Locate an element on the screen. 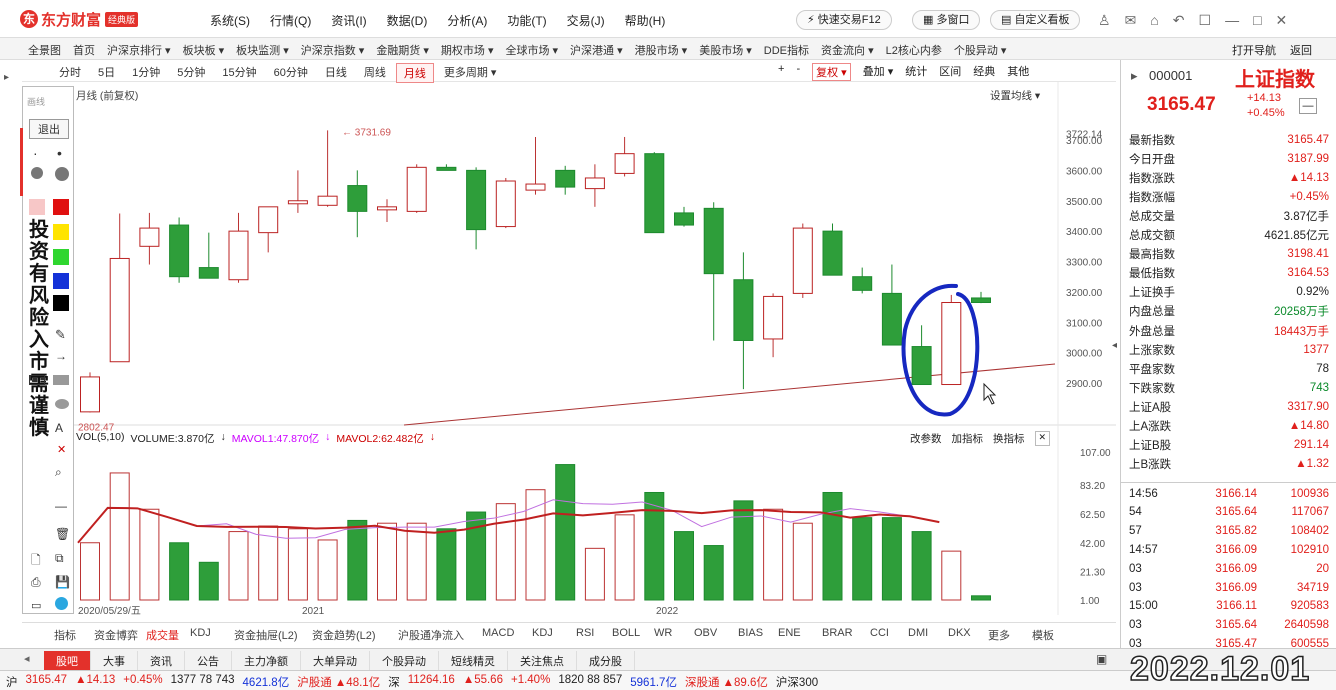  add-indicator-button: 加指标 is located at coordinates (968, 438).